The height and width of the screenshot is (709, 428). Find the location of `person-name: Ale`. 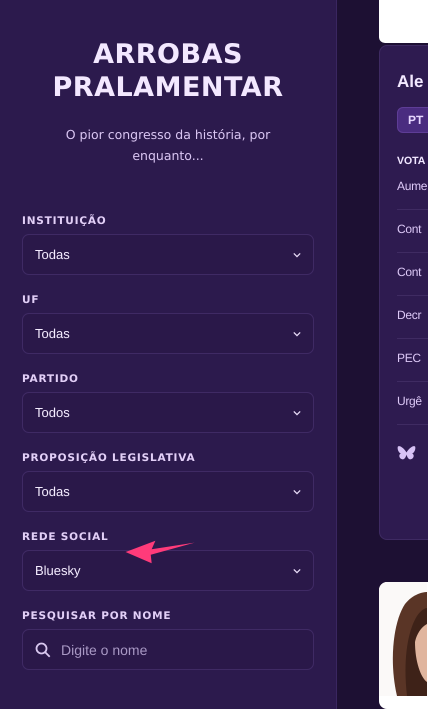

person-name: Ale is located at coordinates (410, 82).